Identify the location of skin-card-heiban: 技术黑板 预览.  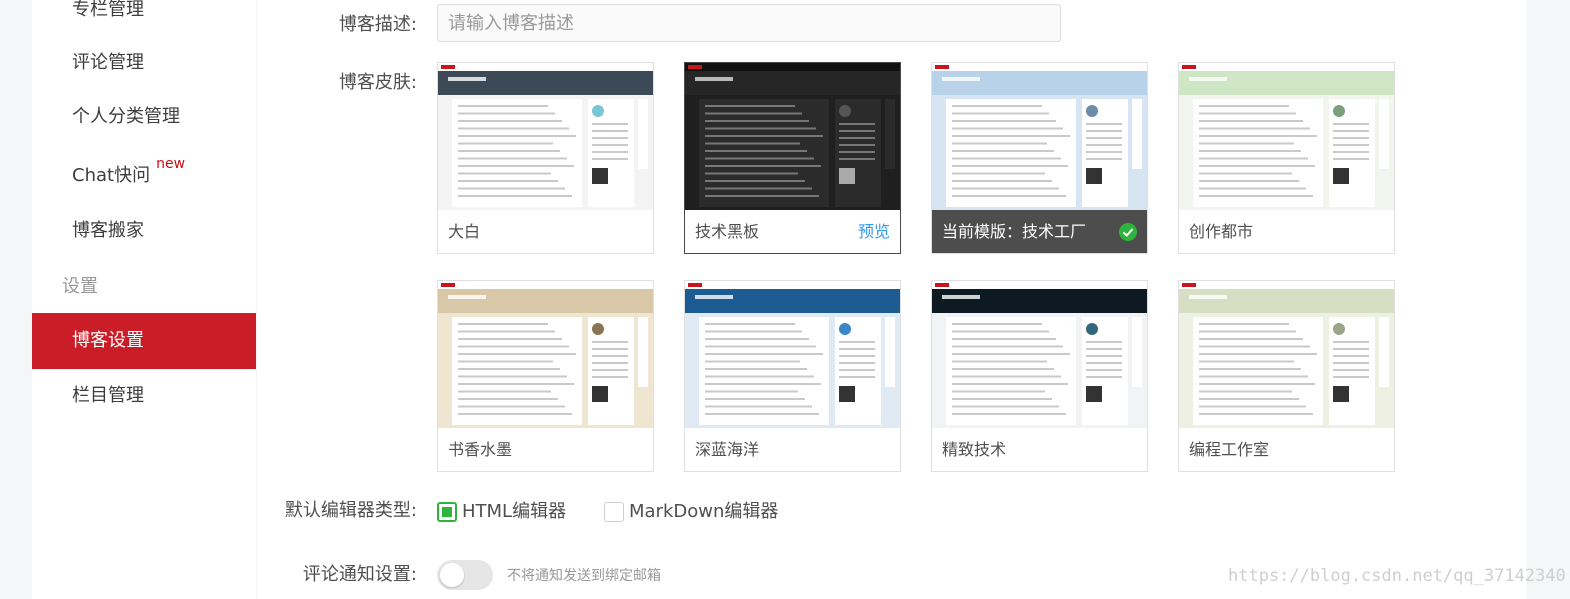
(792, 158).